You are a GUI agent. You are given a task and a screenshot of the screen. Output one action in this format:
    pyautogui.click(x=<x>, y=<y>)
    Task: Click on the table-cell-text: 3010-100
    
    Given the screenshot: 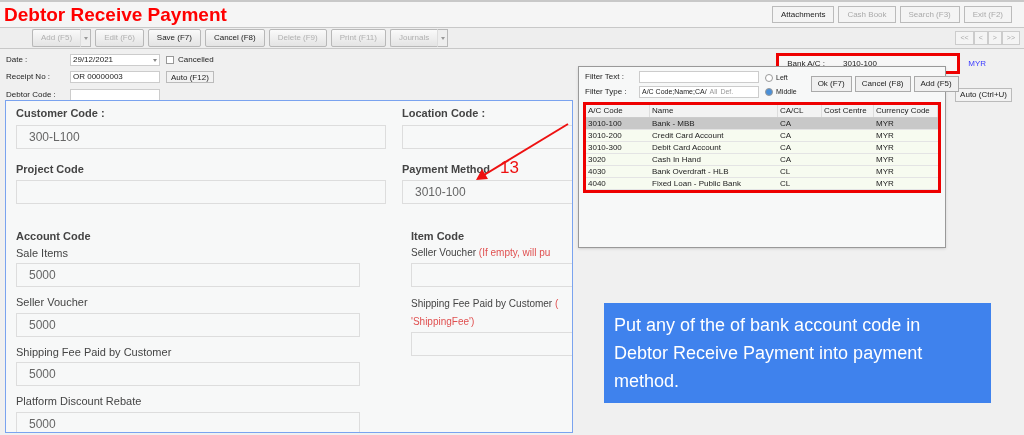 What is the action you would take?
    pyautogui.click(x=605, y=124)
    